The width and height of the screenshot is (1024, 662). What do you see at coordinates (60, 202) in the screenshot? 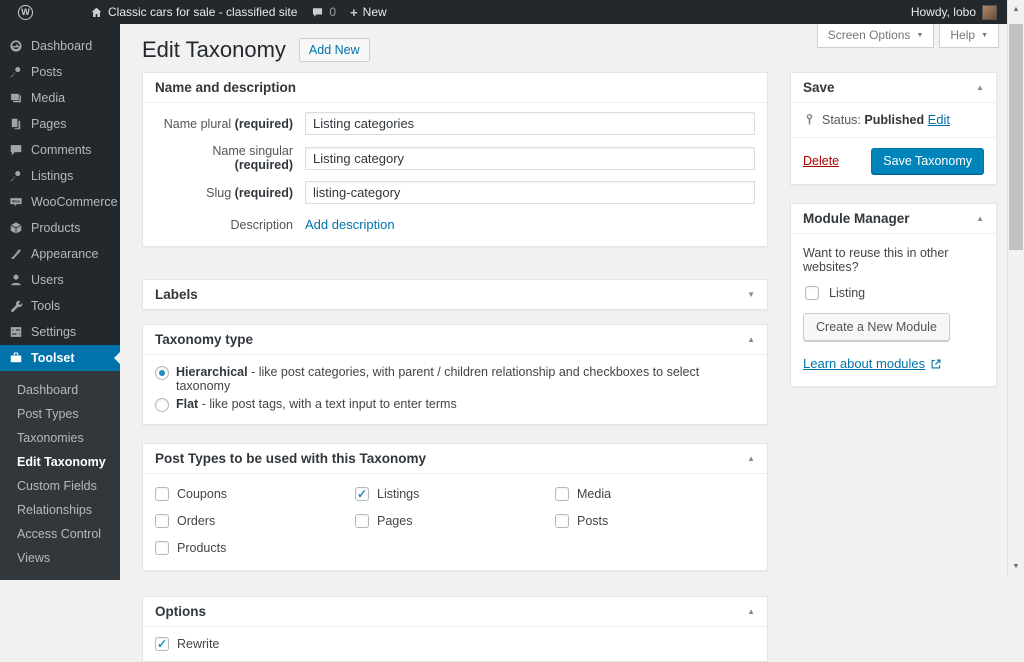
I see `sidebar-item-woocommerce: Woo WooCommerce` at bounding box center [60, 202].